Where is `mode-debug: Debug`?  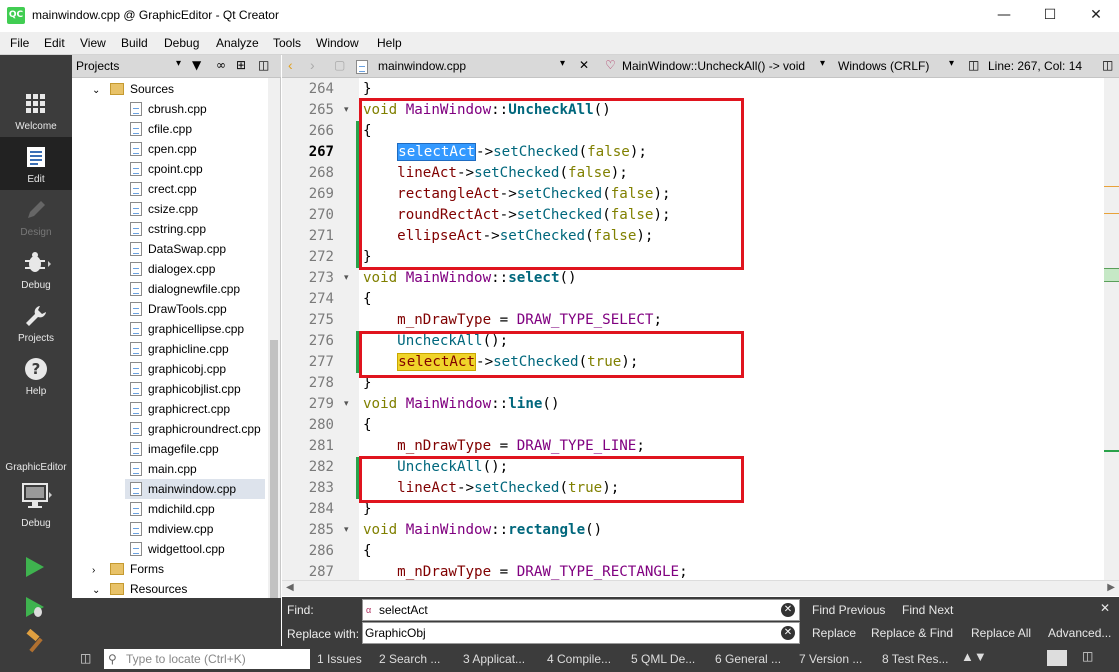 mode-debug: Debug is located at coordinates (36, 269).